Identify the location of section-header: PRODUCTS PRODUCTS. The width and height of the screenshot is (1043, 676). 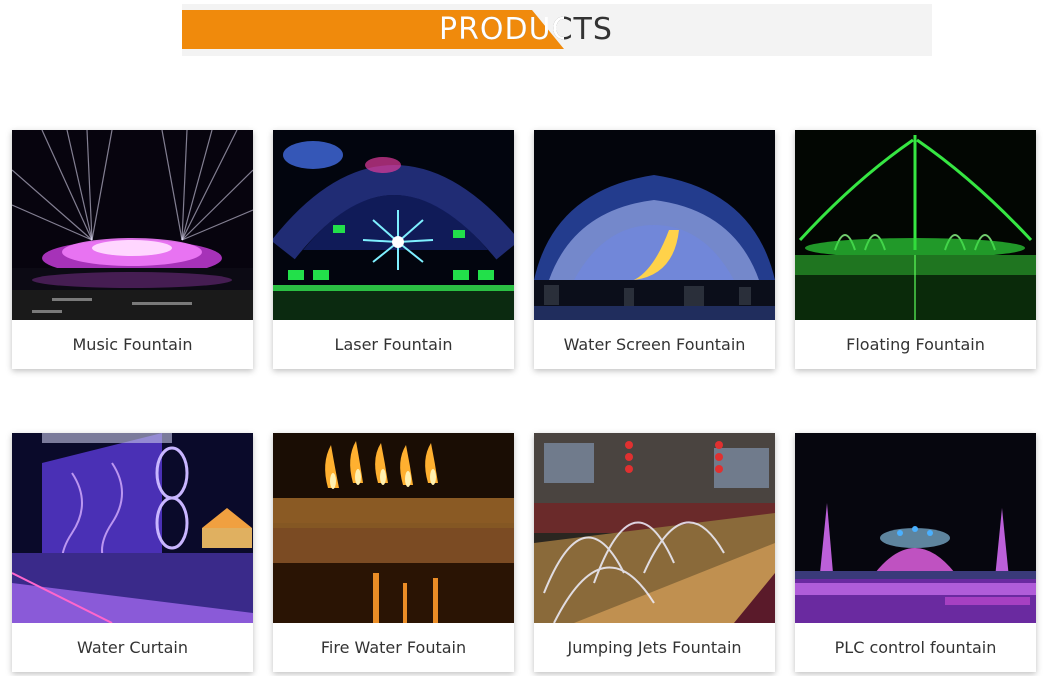
(557, 30).